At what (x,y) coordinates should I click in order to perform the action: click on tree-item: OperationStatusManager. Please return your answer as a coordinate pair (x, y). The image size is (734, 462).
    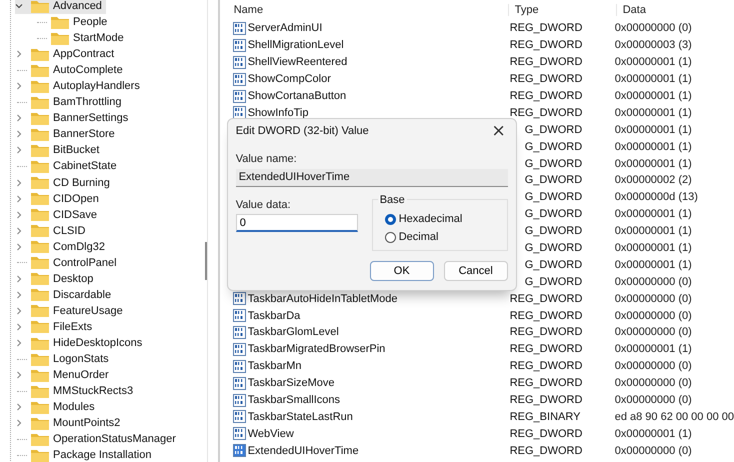
    Looking at the image, I should click on (97, 439).